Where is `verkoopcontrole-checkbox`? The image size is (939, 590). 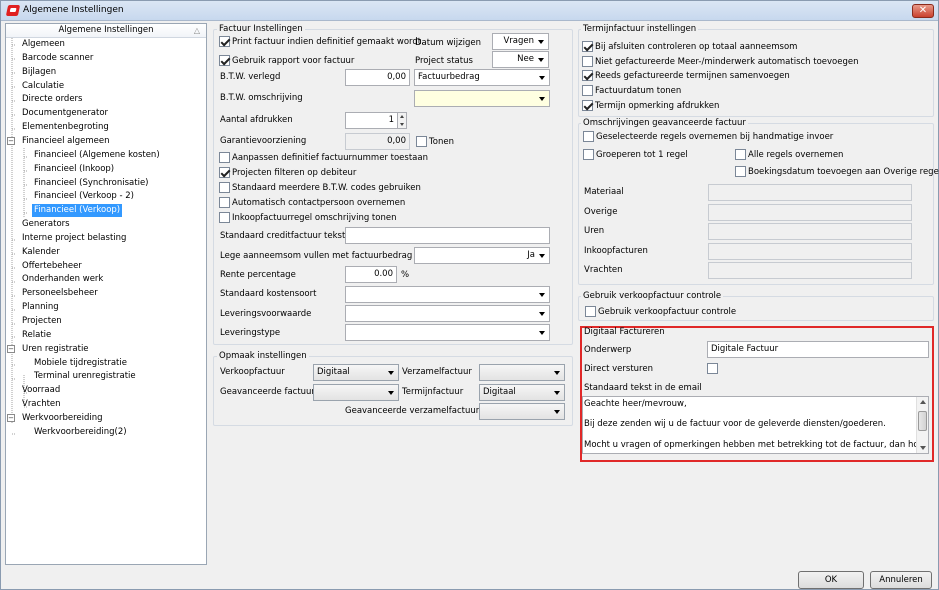
verkoopcontrole-checkbox is located at coordinates (590, 311).